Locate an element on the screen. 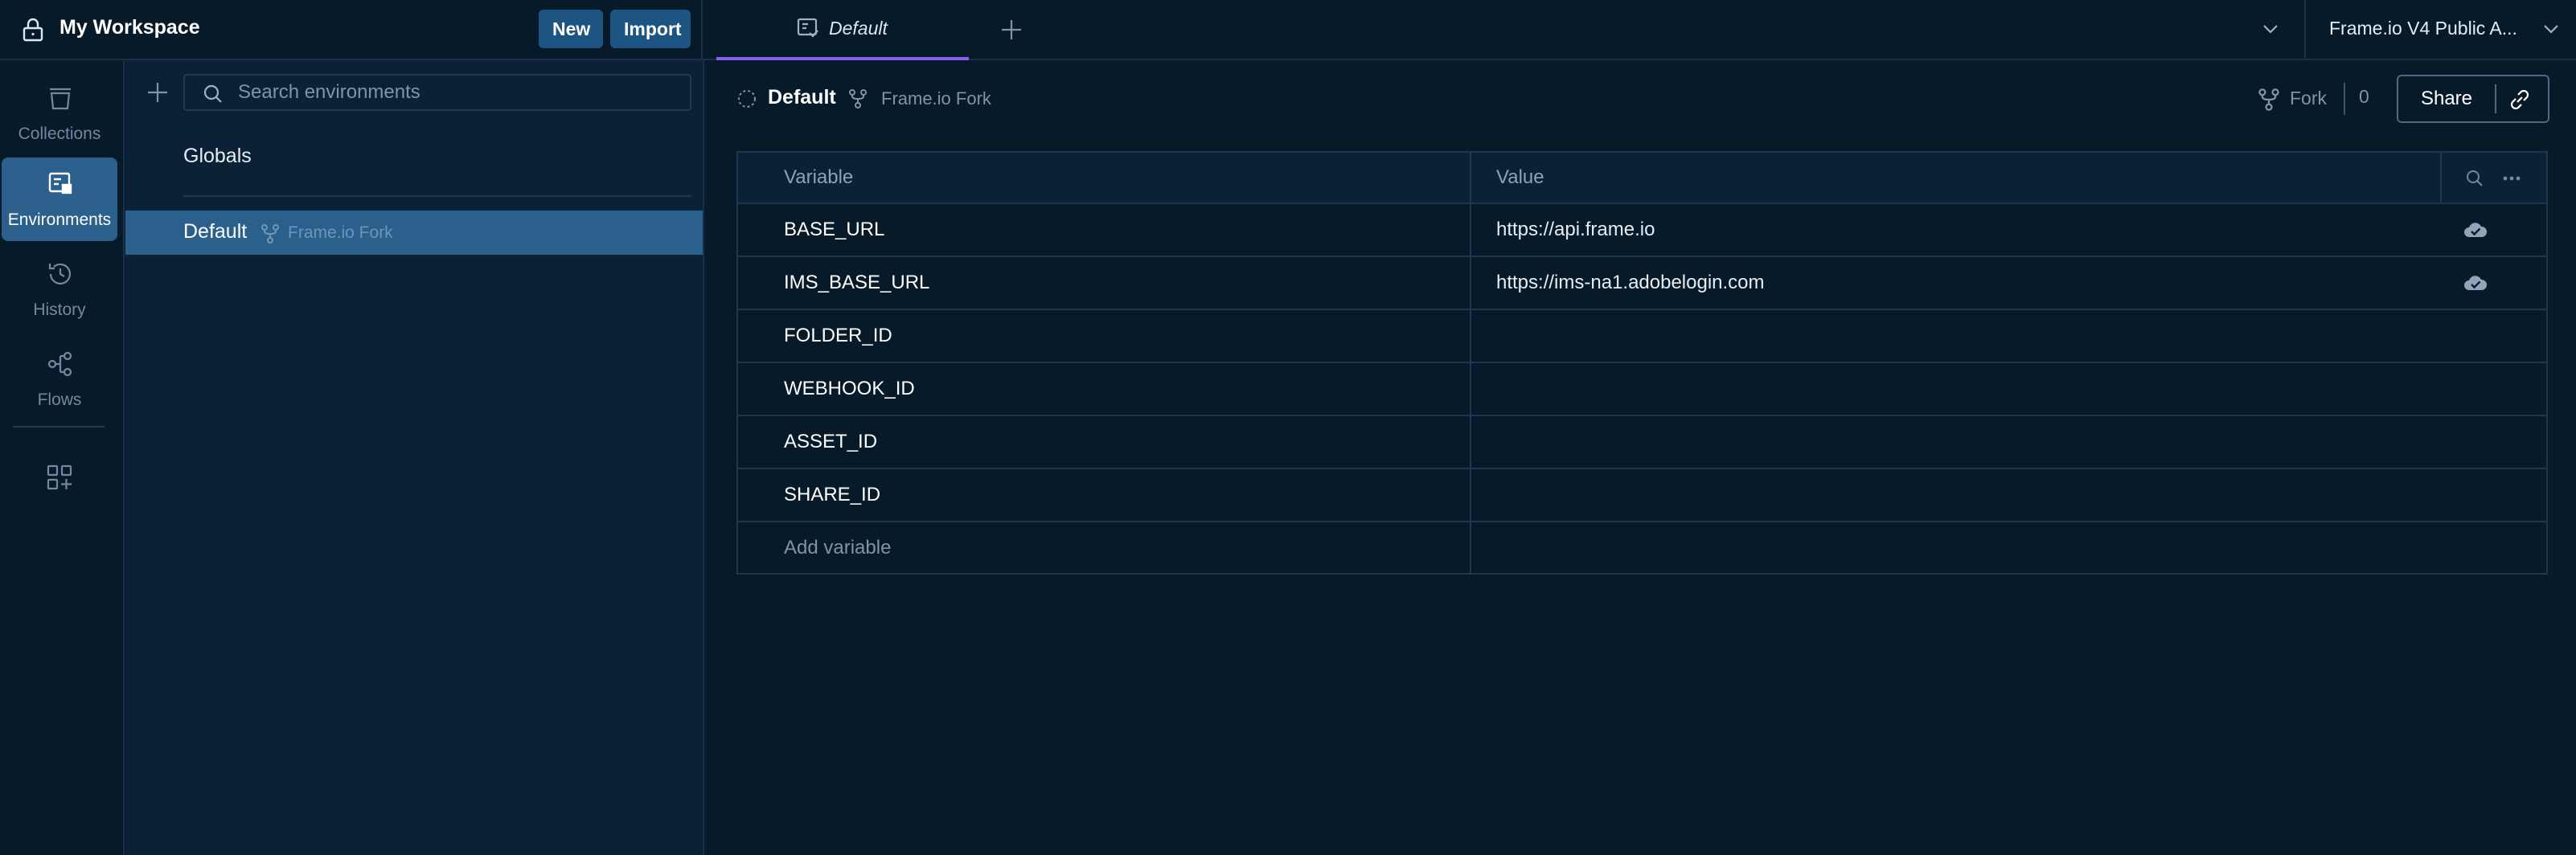  new-button: New is located at coordinates (571, 29).